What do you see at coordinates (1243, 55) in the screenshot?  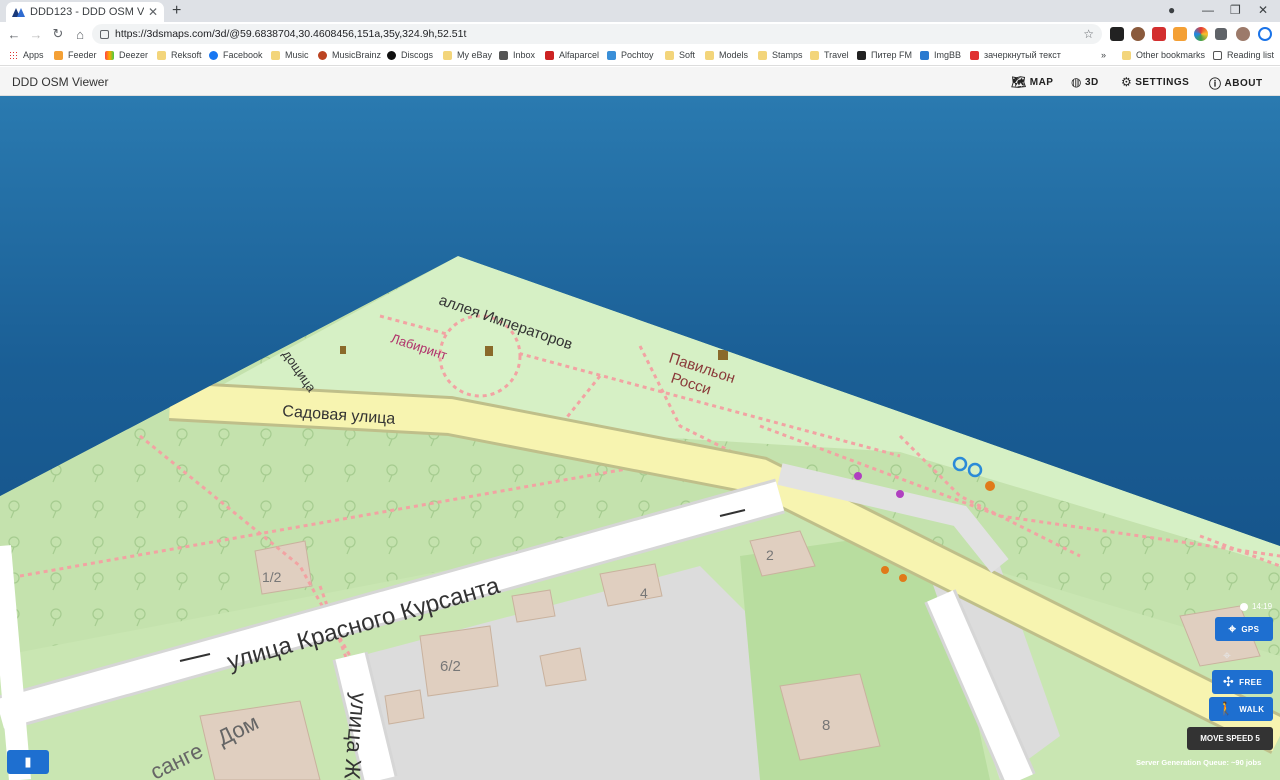 I see `reading-list: Reading list` at bounding box center [1243, 55].